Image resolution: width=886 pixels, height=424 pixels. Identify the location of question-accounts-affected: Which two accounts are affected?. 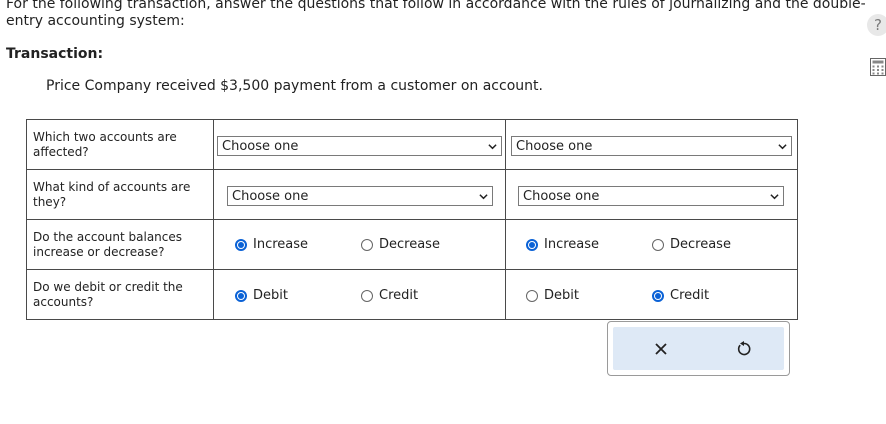
(120, 144).